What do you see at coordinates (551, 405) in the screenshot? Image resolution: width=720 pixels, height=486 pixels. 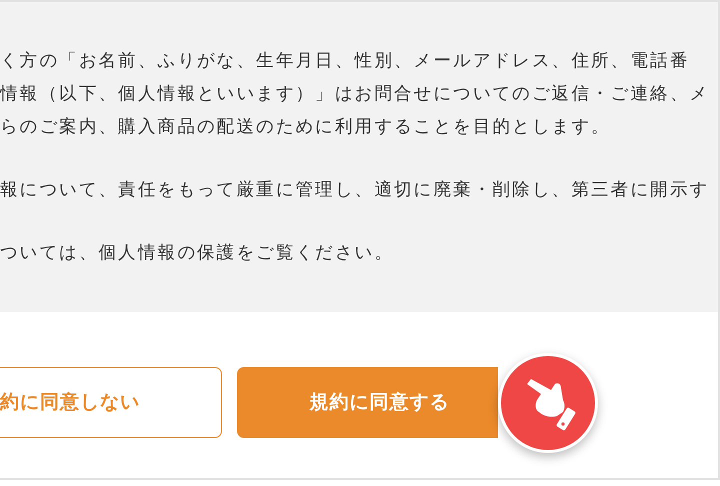 I see `pointing-hand-icon` at bounding box center [551, 405].